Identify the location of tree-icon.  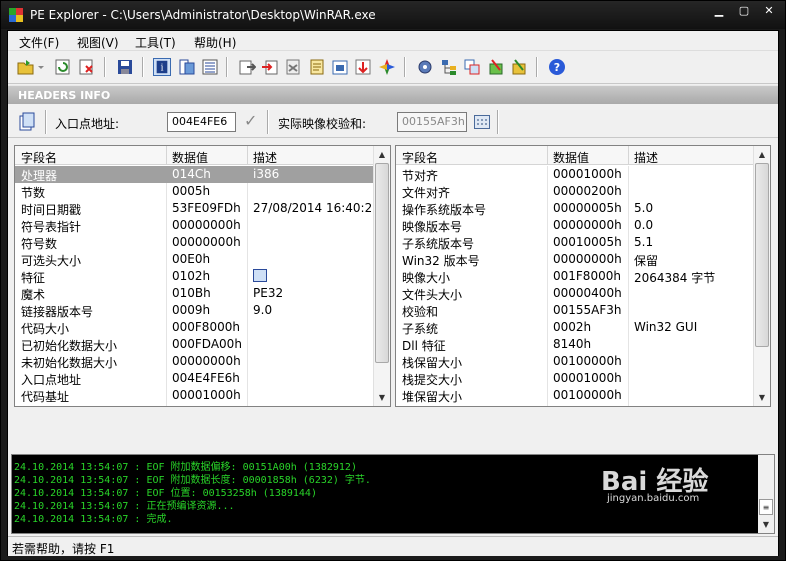
(449, 67).